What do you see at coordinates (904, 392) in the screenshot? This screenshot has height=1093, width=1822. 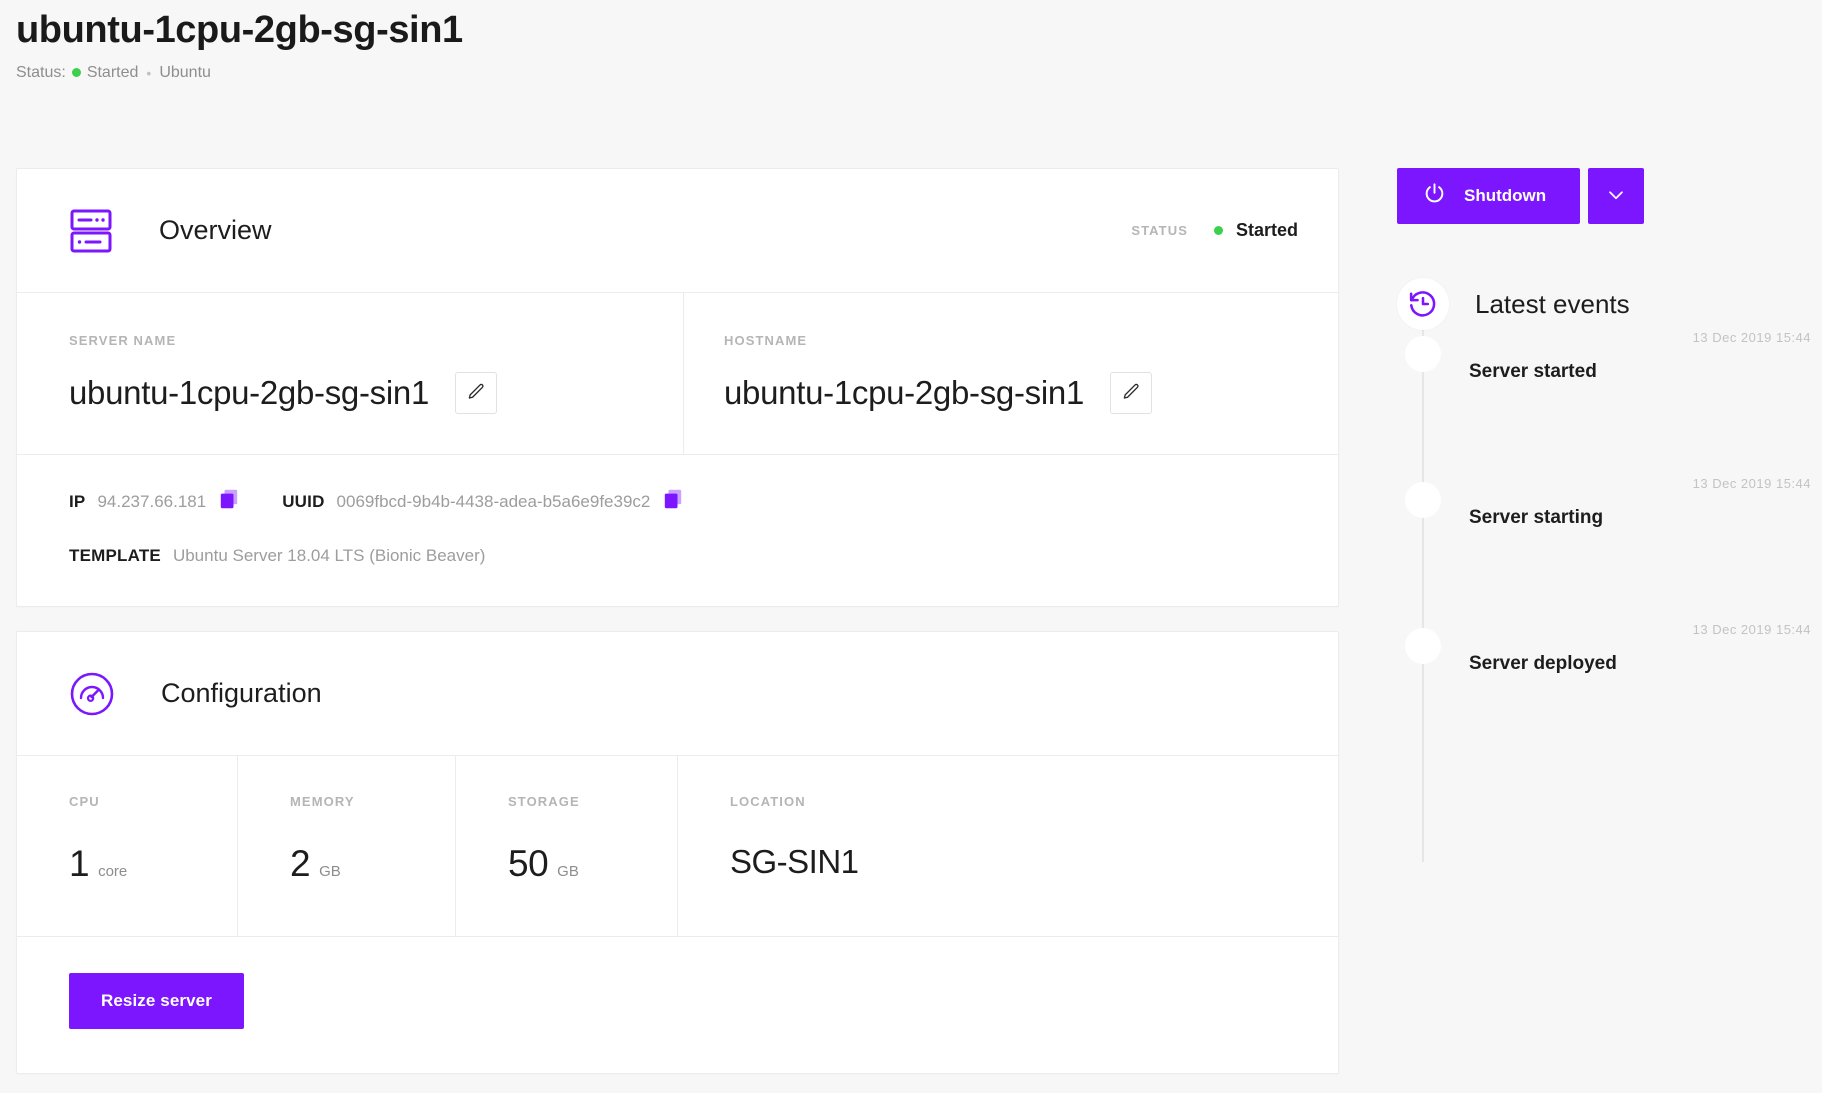 I see `hostname-value: ubuntu-1cpu-2gb-sg-sin1` at bounding box center [904, 392].